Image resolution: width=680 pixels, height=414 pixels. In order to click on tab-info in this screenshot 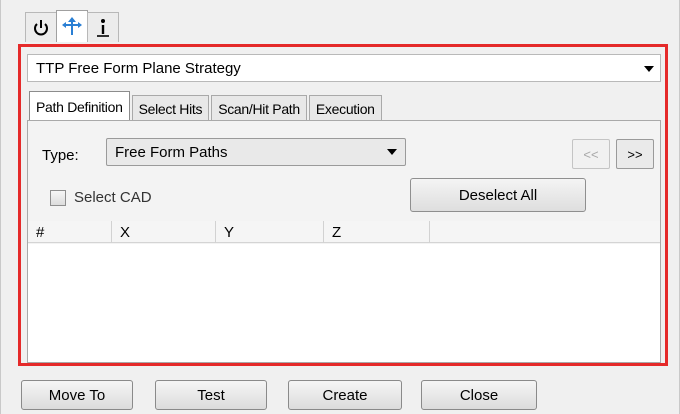, I will do `click(103, 27)`.